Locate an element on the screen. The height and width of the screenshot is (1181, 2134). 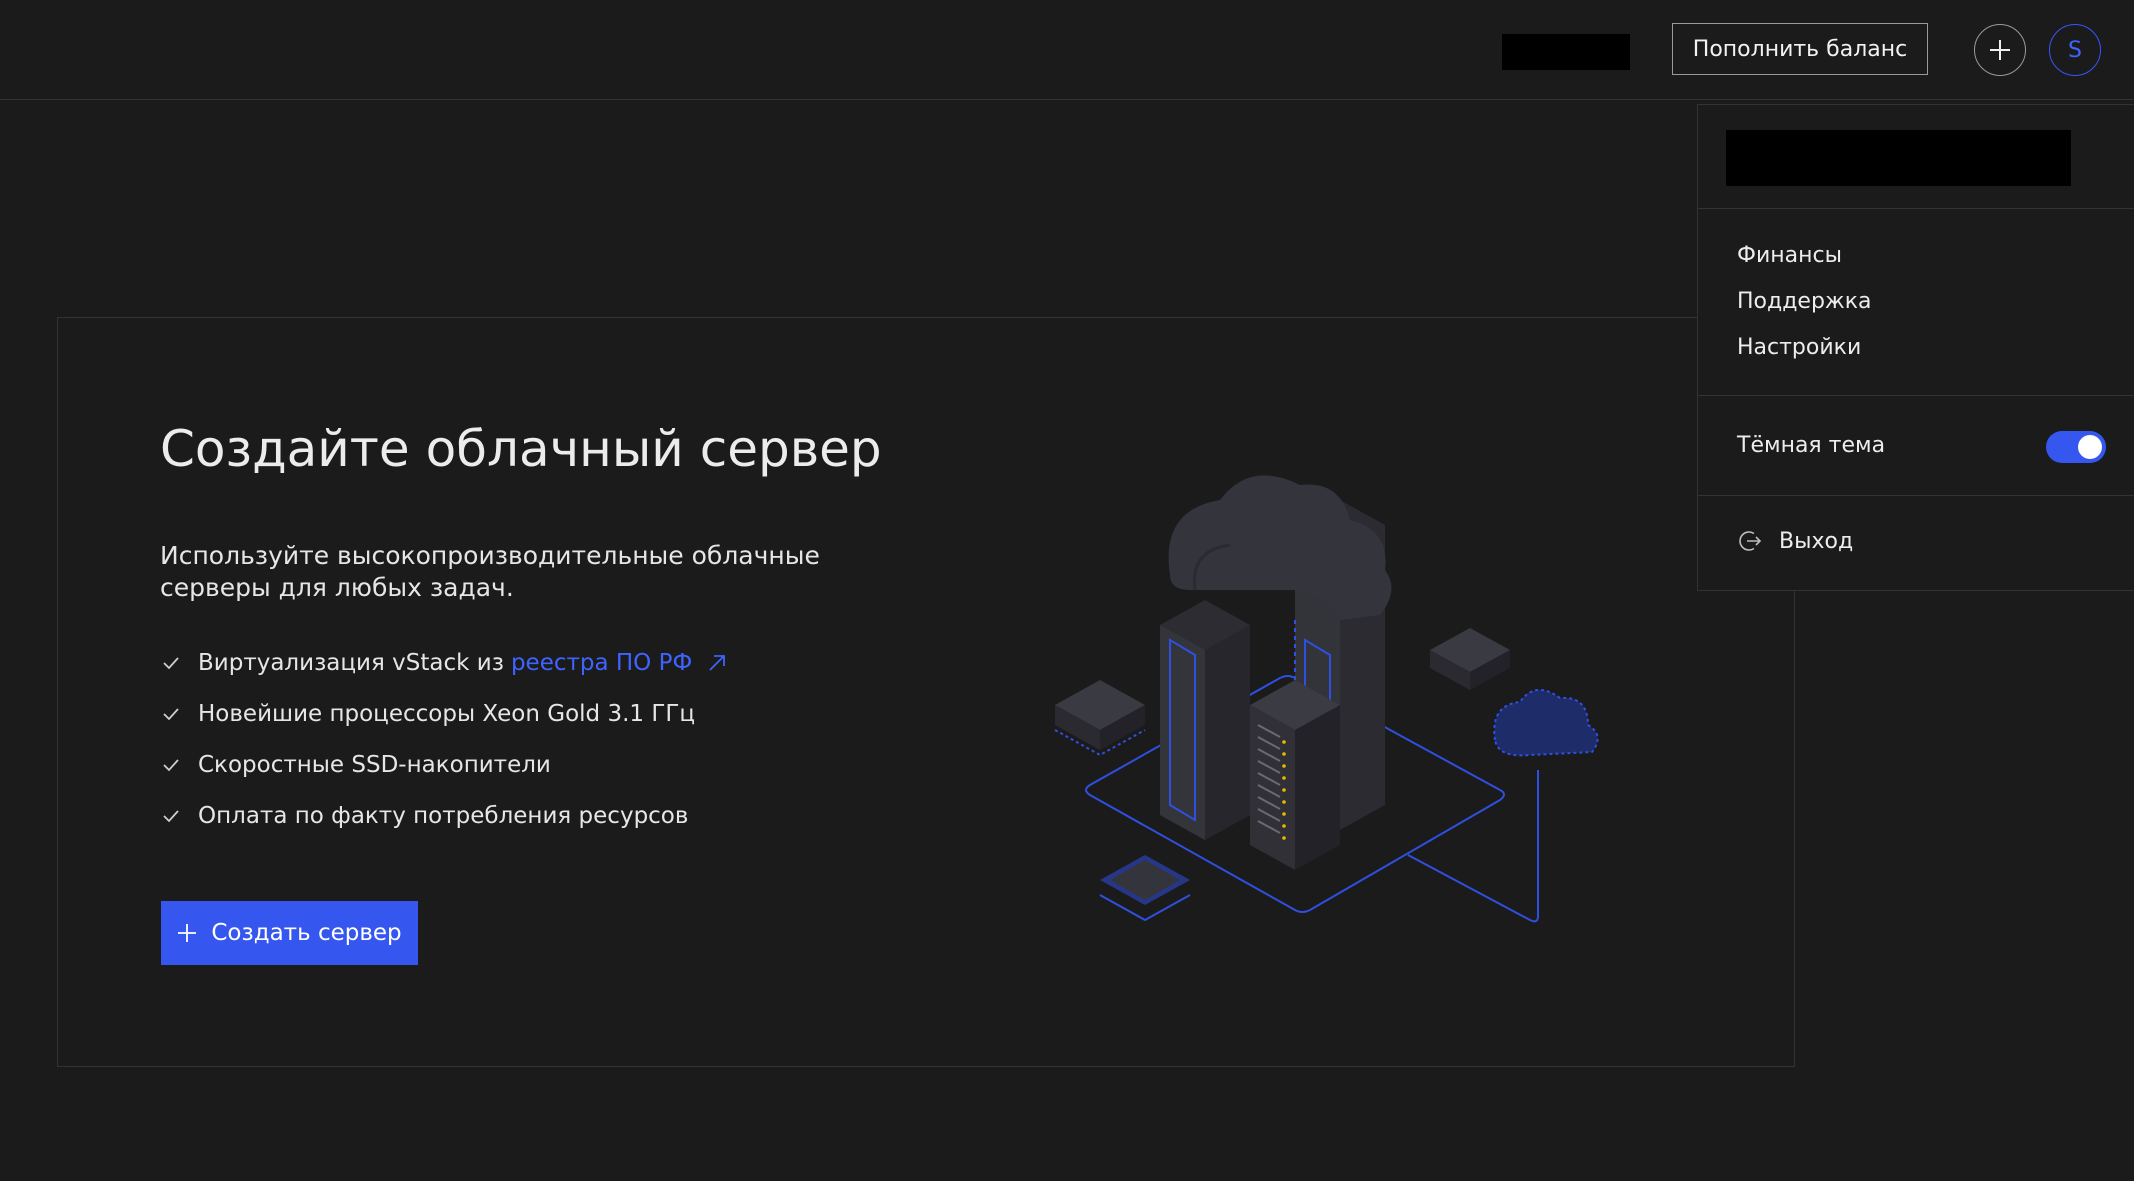
feature-text: Оплата по факту потребления ресурсов is located at coordinates (443, 815).